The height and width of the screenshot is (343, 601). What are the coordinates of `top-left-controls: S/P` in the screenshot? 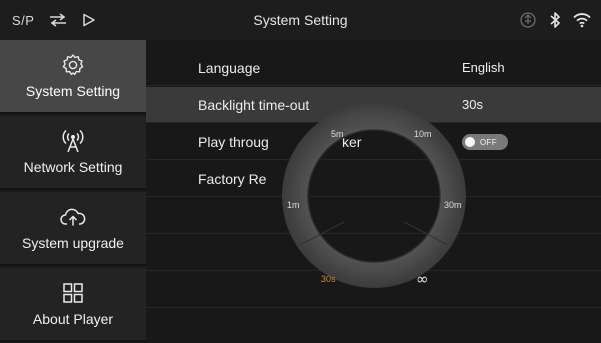 It's located at (90, 20).